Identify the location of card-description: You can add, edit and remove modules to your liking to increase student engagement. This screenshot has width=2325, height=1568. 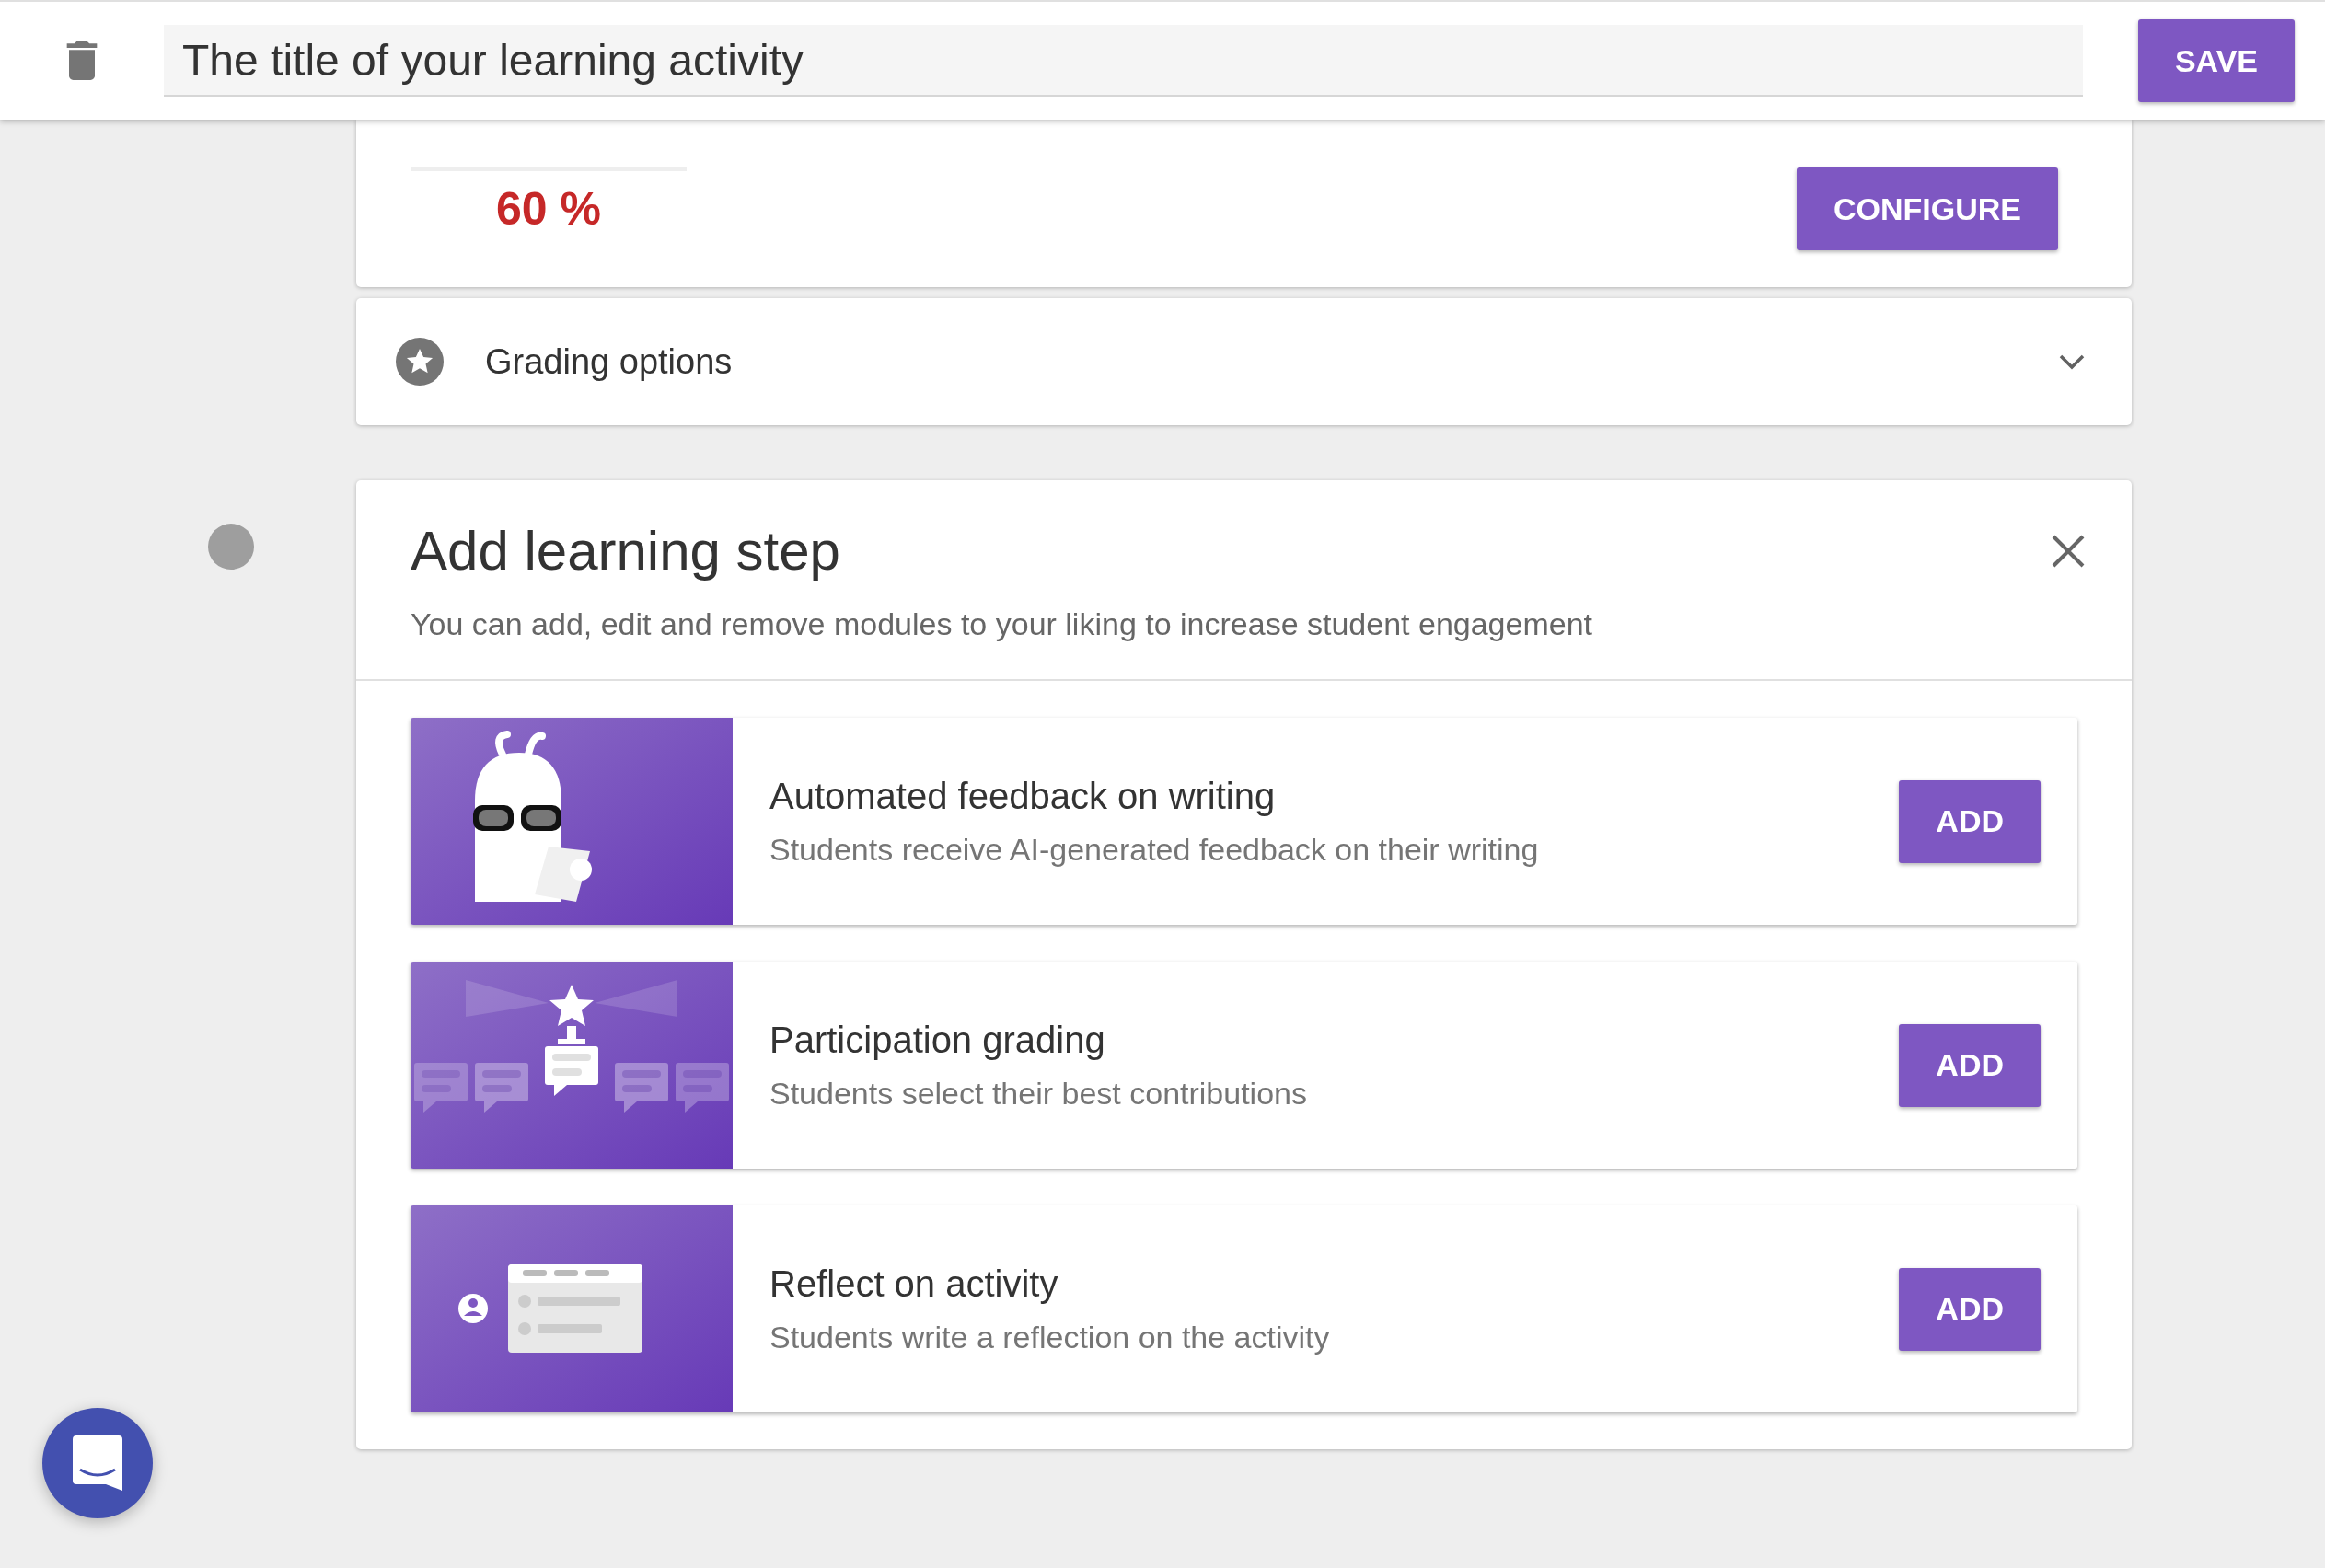
(1002, 624).